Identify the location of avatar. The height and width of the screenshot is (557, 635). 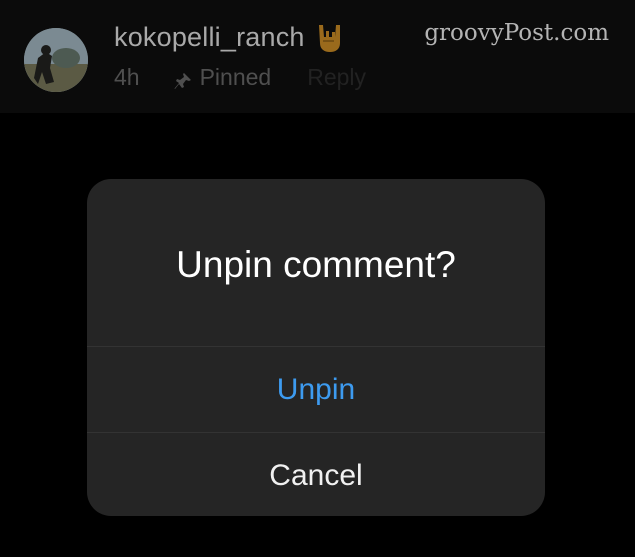
(56, 60).